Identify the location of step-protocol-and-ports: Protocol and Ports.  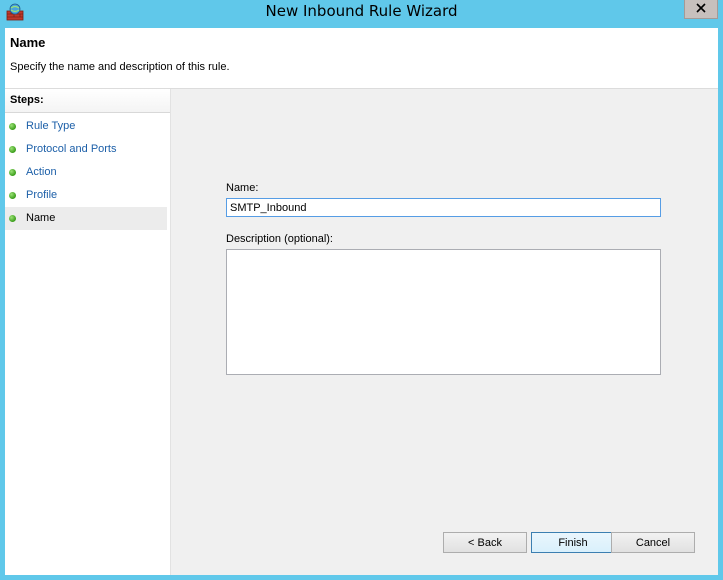
(86, 149).